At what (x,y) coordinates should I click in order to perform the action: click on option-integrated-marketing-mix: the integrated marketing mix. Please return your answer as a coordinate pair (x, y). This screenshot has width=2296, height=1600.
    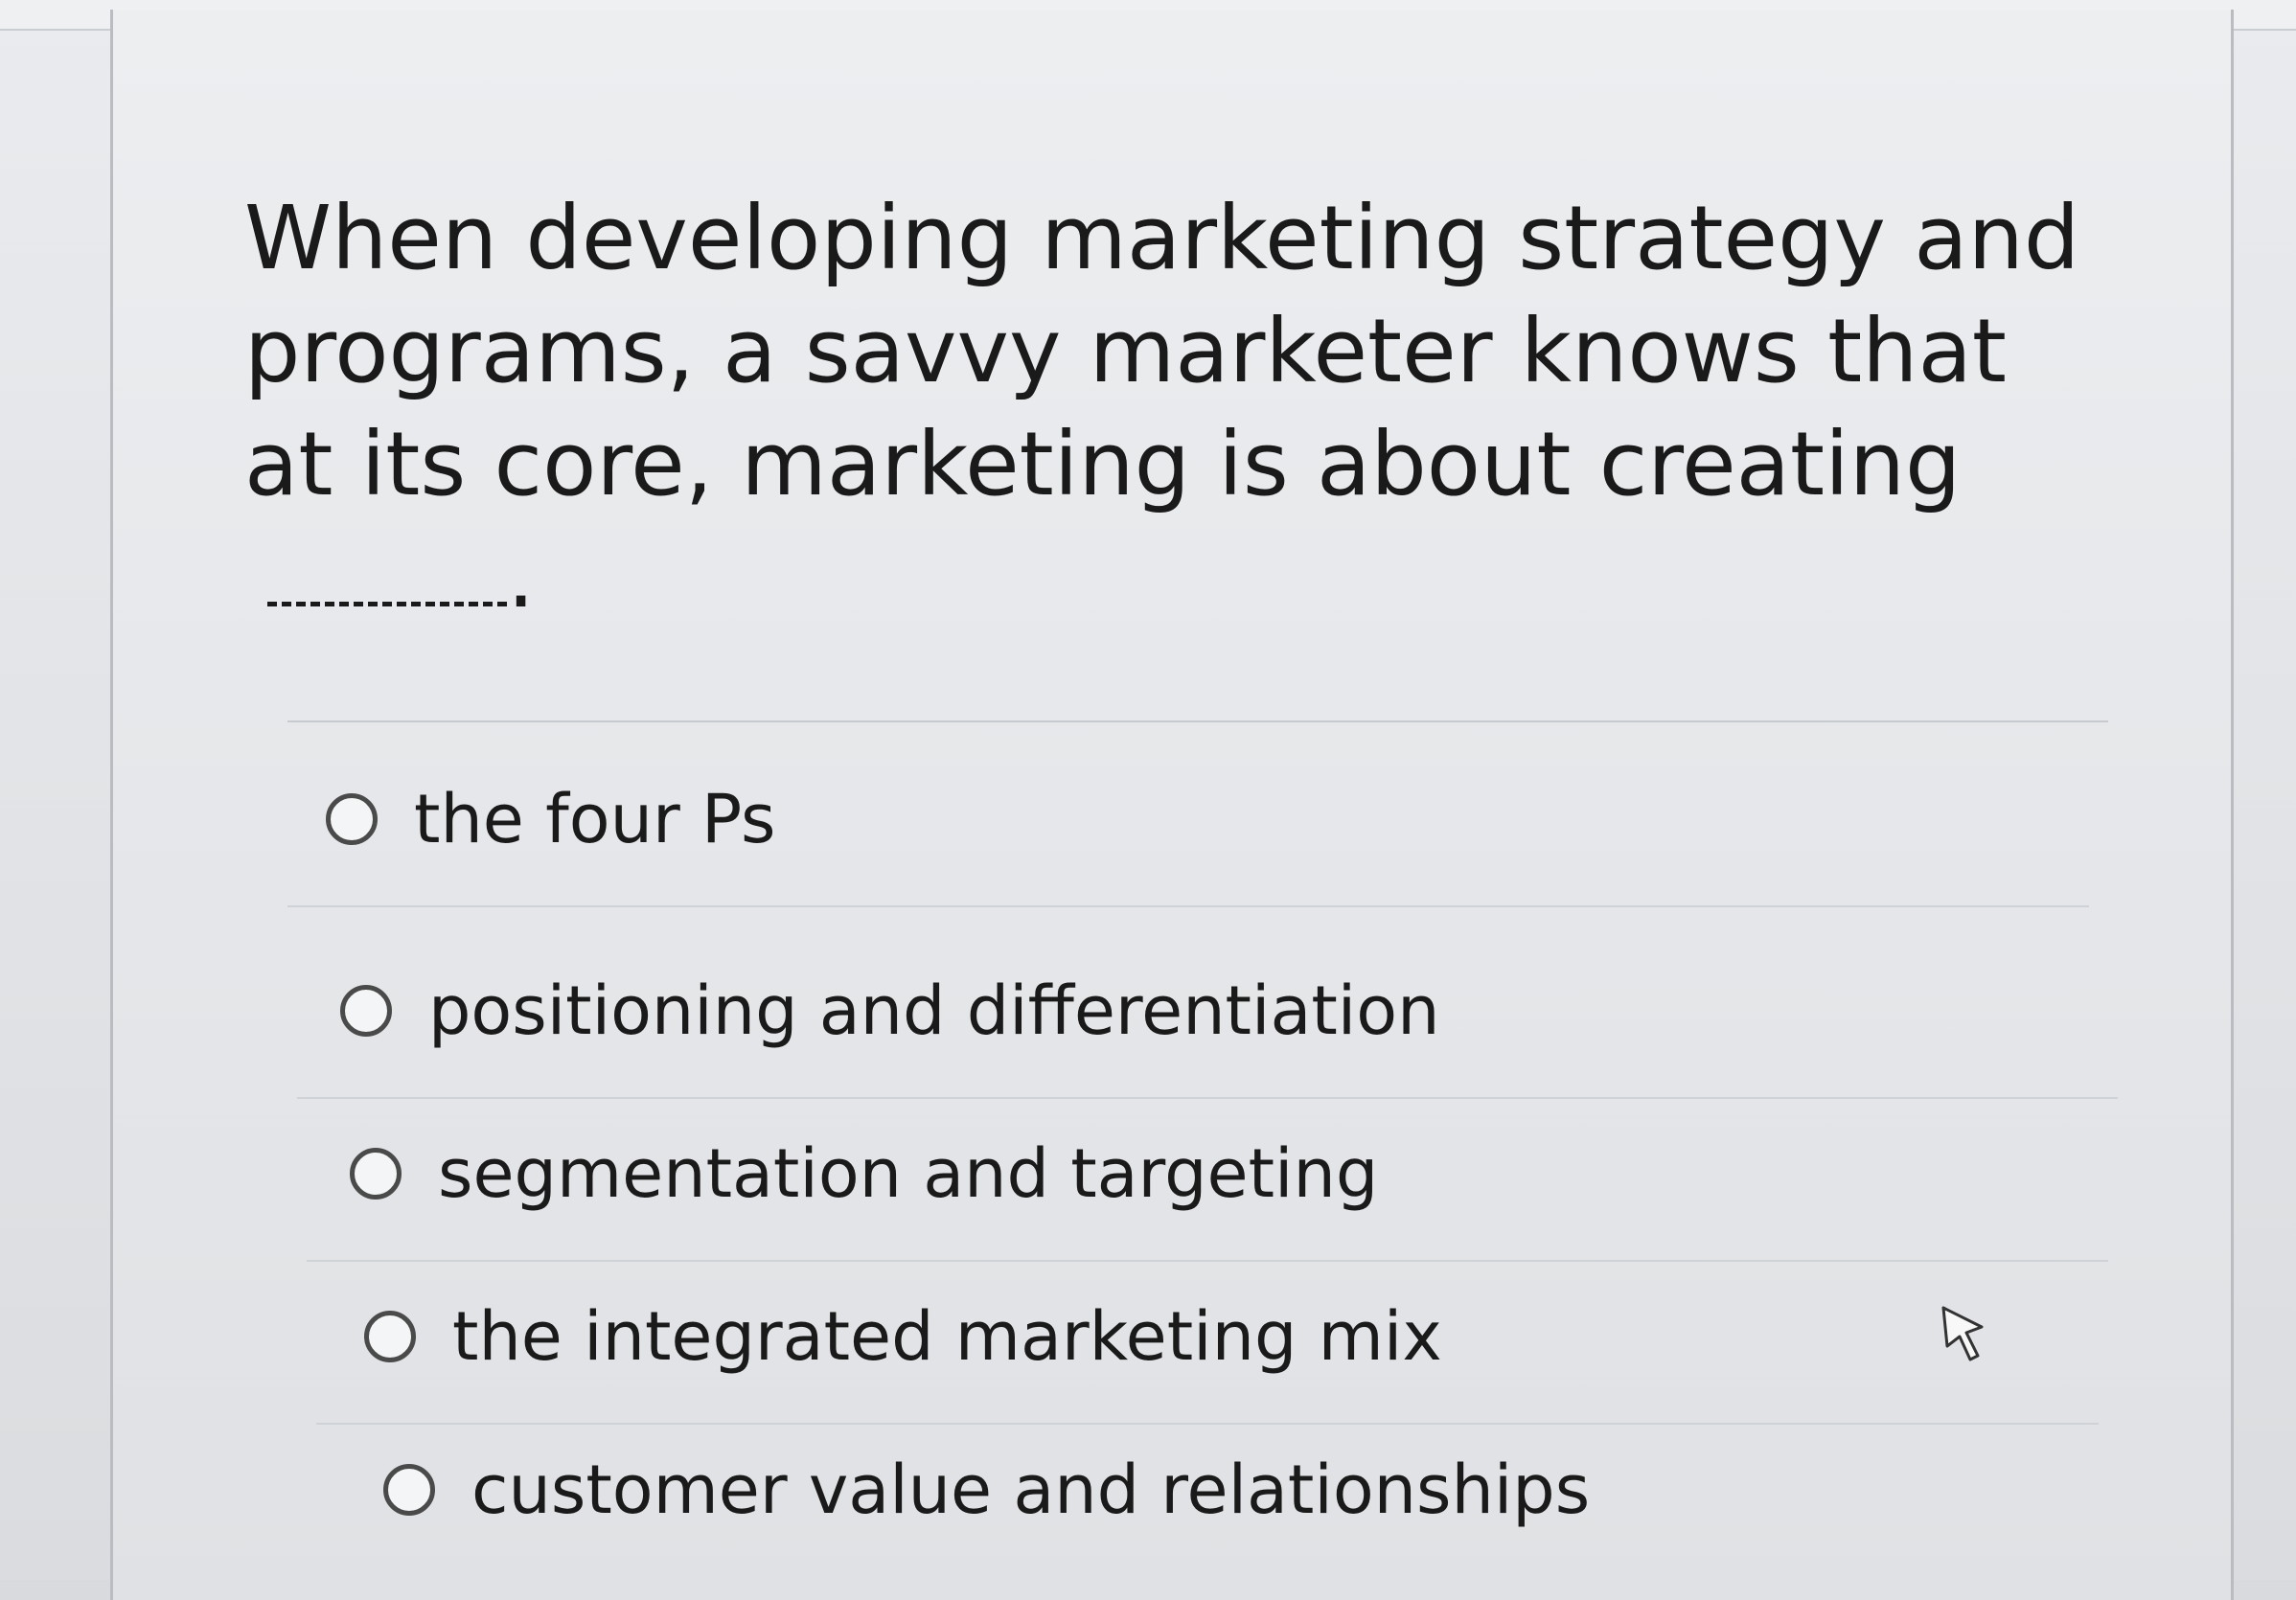
    Looking at the image, I should click on (903, 1336).